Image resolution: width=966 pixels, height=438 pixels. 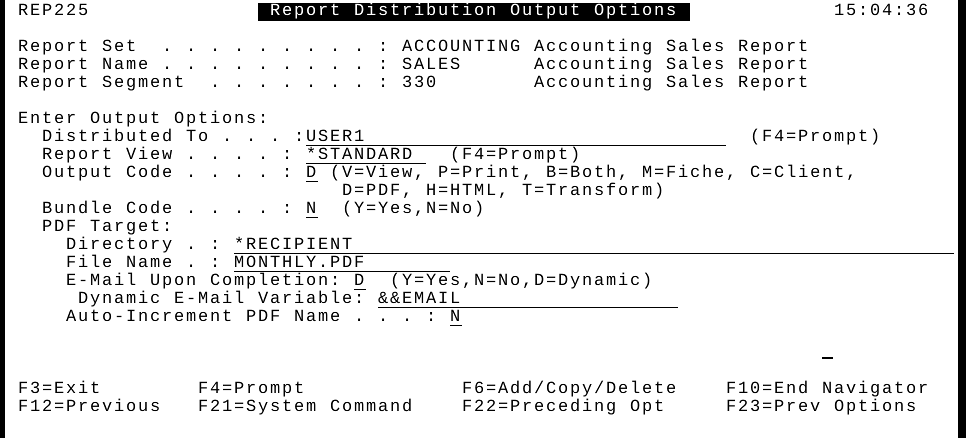 What do you see at coordinates (222, 300) in the screenshot?
I see `field-label: Dynamic E-Mail Variable:` at bounding box center [222, 300].